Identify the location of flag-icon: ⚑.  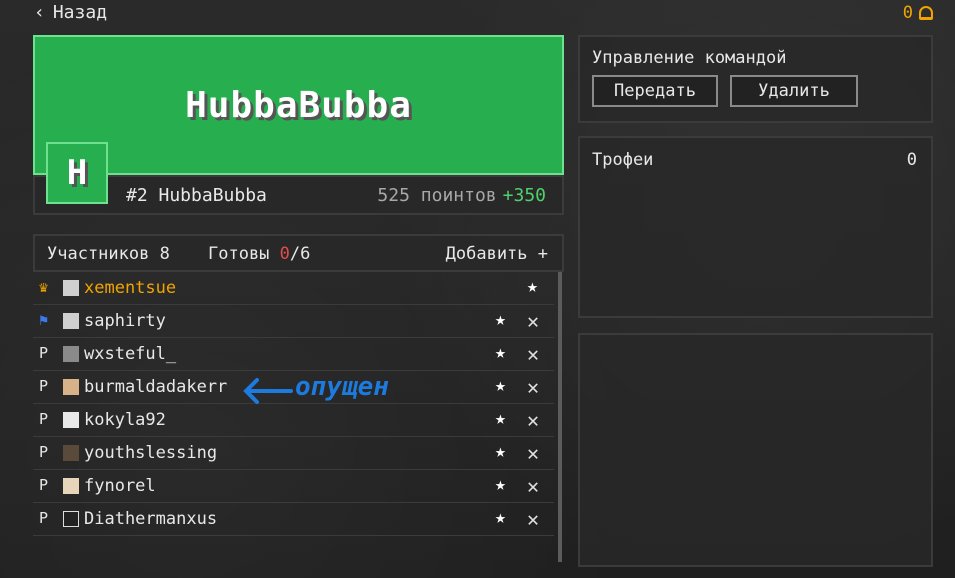
(44, 320).